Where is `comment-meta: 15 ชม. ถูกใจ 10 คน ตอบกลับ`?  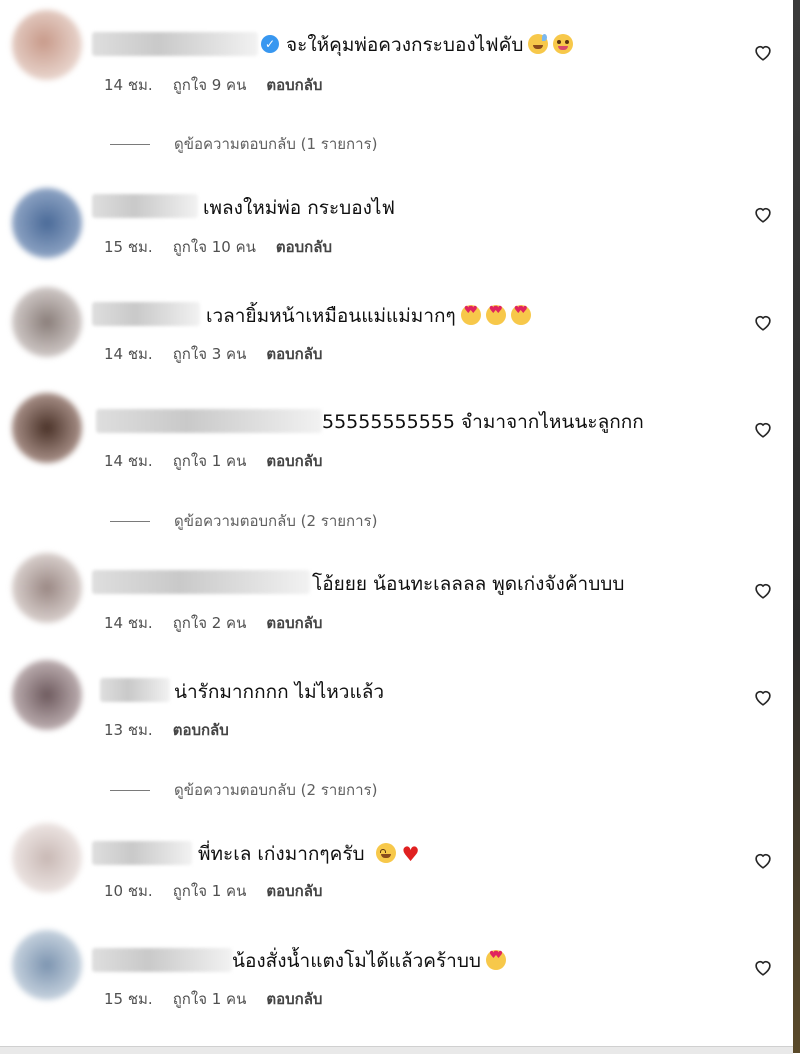 comment-meta: 15 ชม. ถูกใจ 10 คน ตอบกลับ is located at coordinates (228, 247).